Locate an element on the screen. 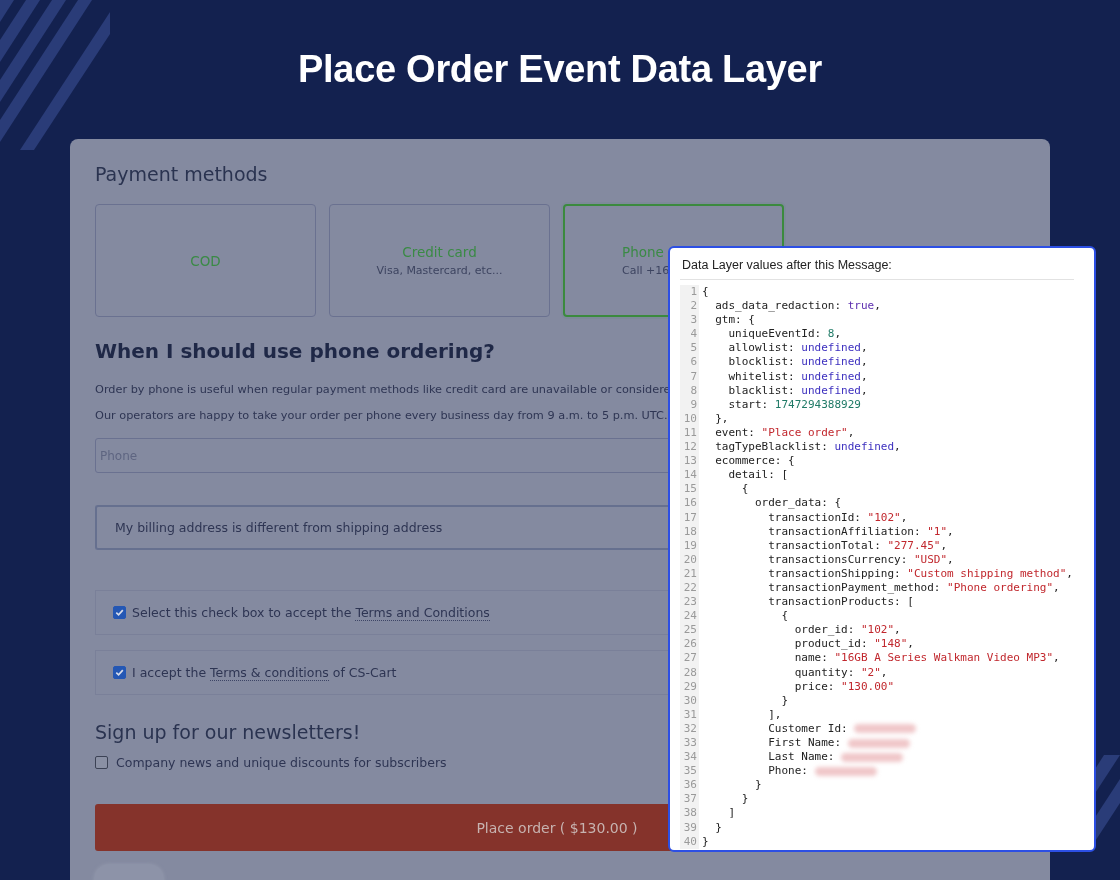 The image size is (1120, 880). line-number: 2 is located at coordinates (689, 306).